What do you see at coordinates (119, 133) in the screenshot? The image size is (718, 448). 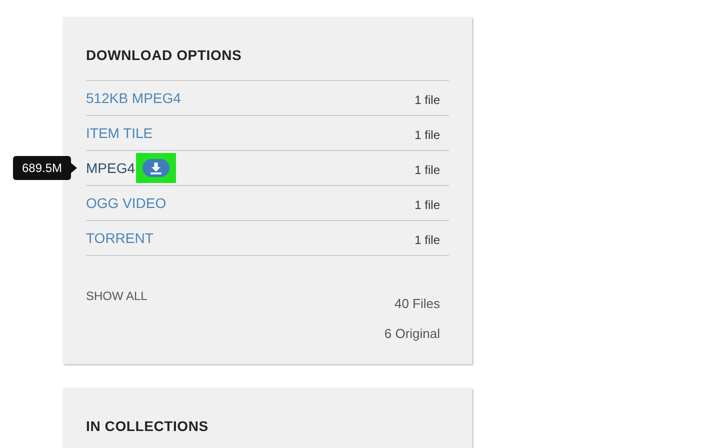 I see `format-link: ITEM TILE` at bounding box center [119, 133].